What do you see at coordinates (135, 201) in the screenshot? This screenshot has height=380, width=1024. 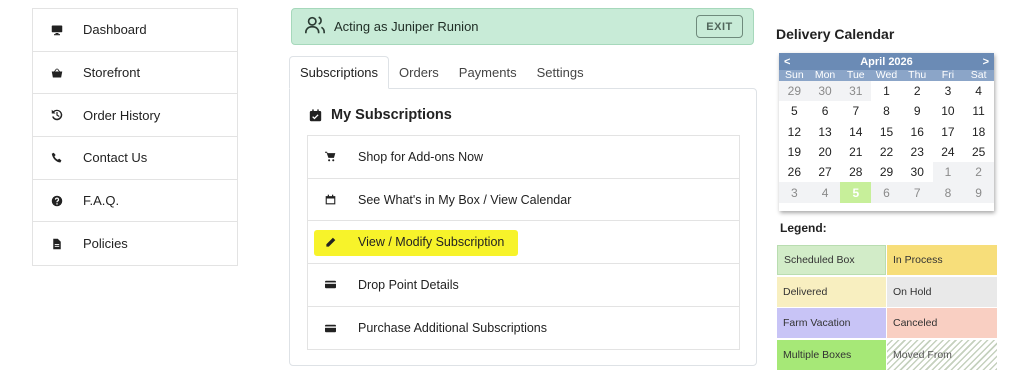 I see `sidebar-item-faq: F.A.Q.` at bounding box center [135, 201].